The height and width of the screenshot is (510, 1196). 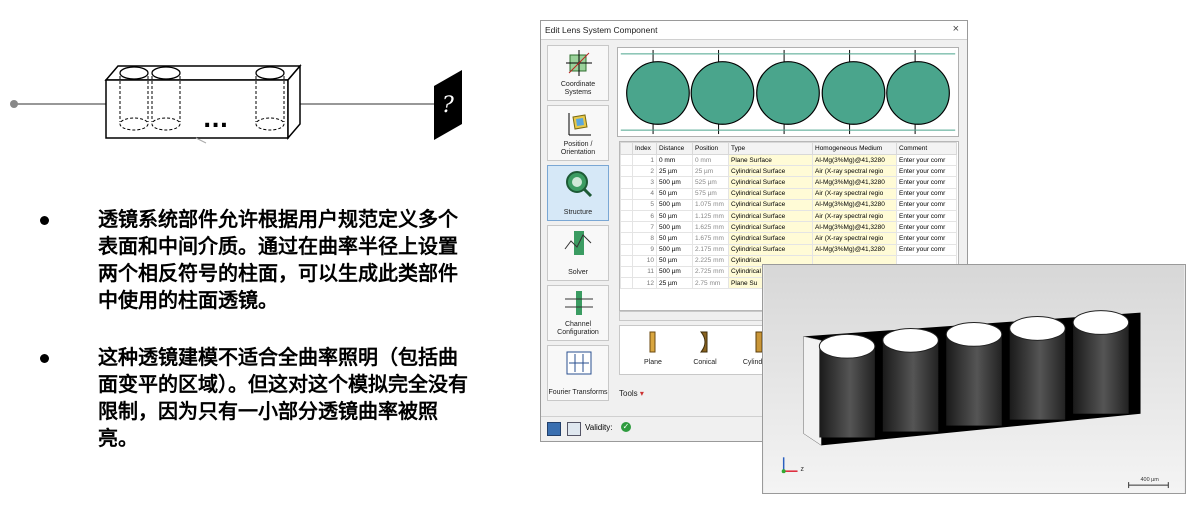 What do you see at coordinates (658, 93) in the screenshot?
I see `lens-element` at bounding box center [658, 93].